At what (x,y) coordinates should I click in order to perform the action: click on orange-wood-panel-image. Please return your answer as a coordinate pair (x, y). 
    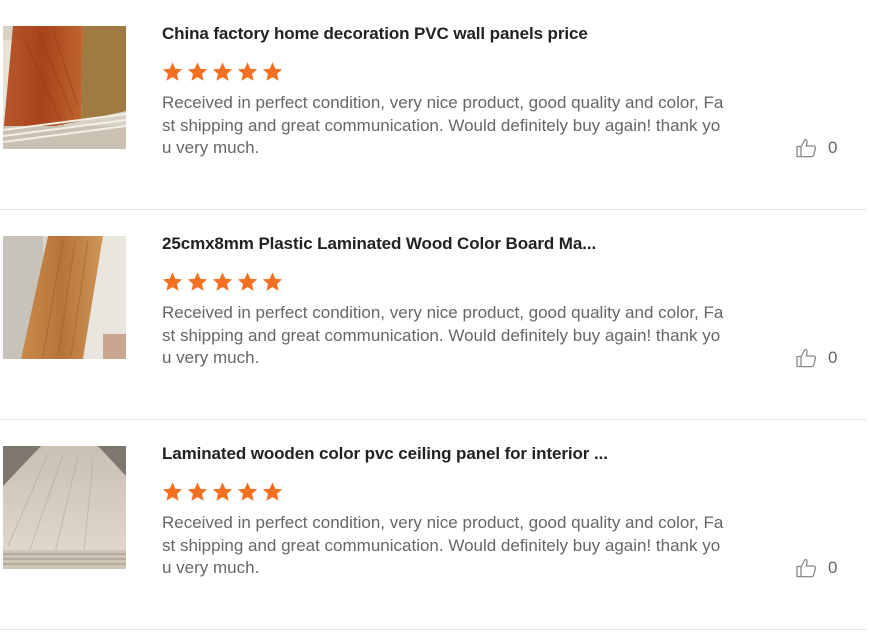
    Looking at the image, I should click on (64, 87).